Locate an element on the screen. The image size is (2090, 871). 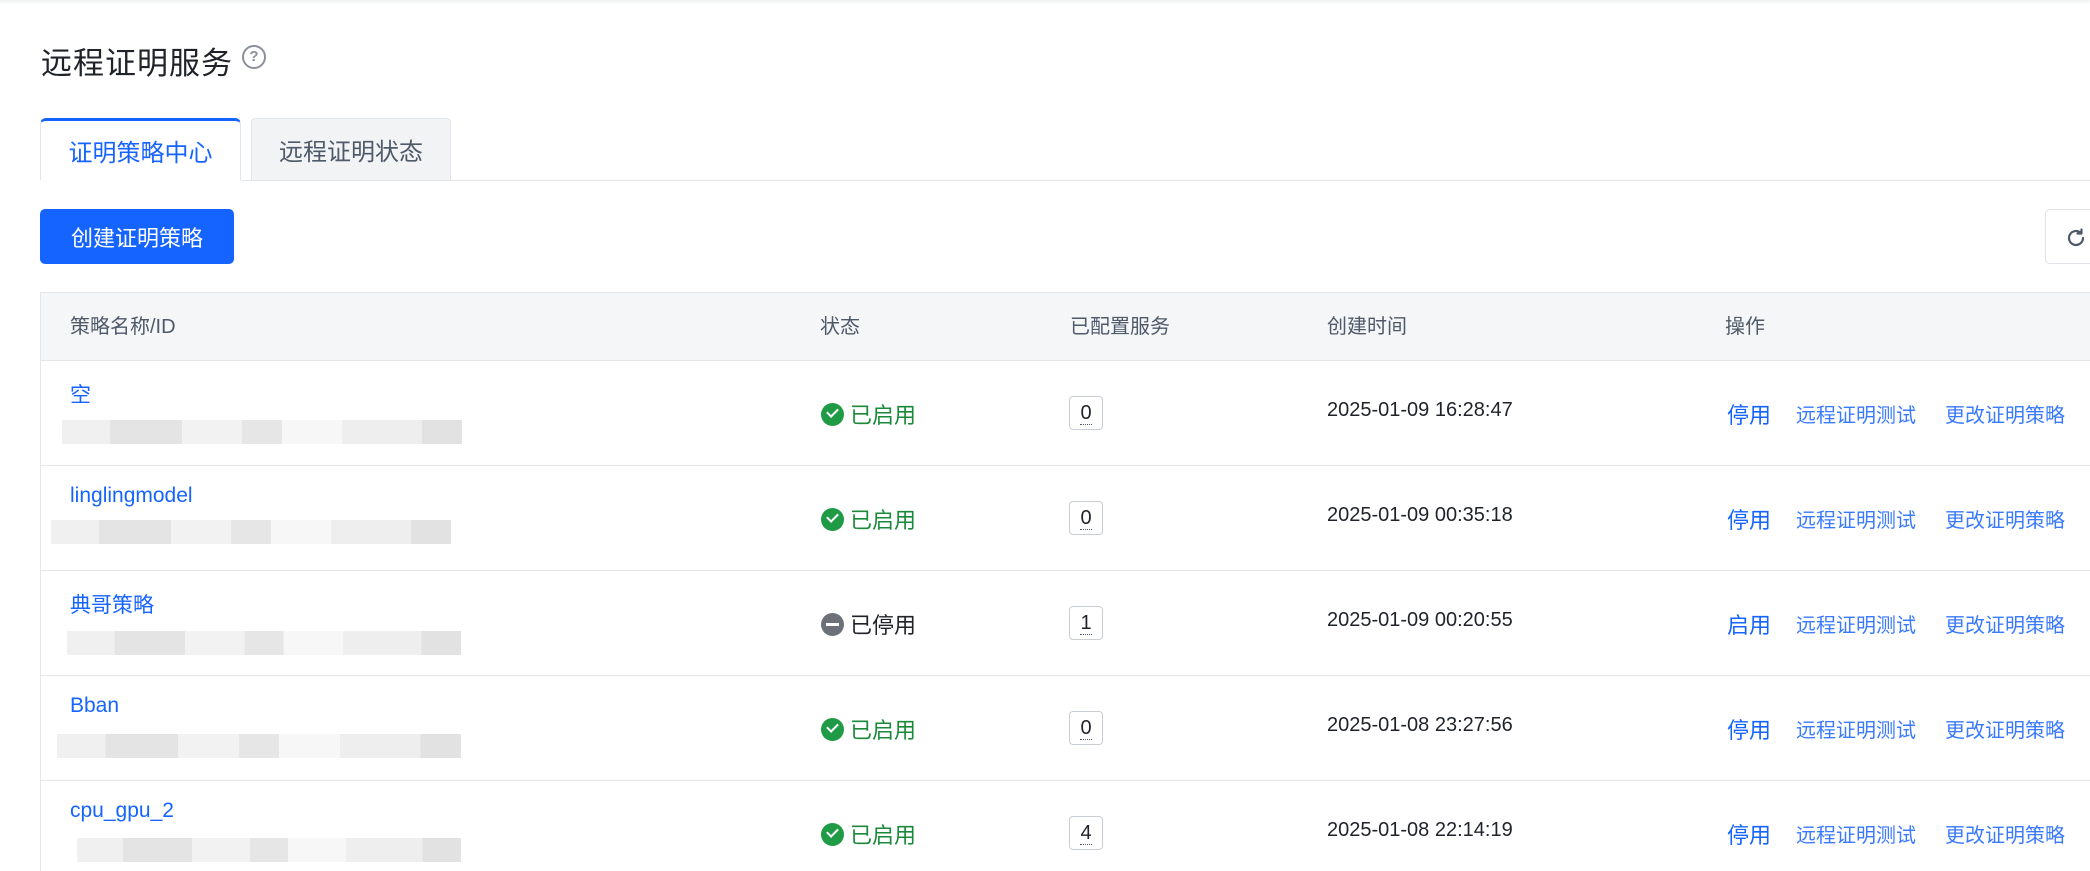
create-policy-button: 创建证明策略 is located at coordinates (137, 236).